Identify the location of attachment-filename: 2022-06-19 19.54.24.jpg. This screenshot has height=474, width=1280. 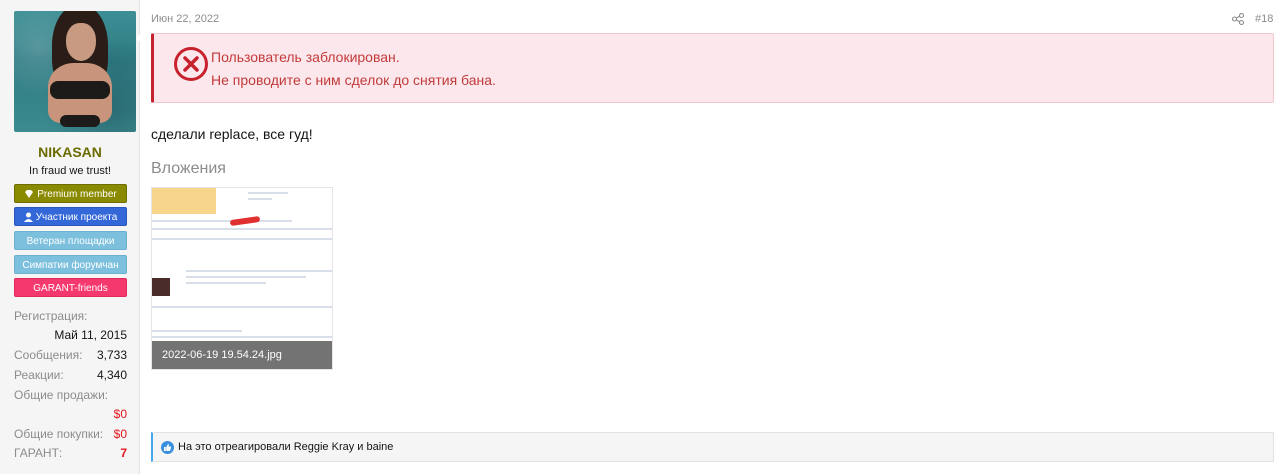
(242, 355).